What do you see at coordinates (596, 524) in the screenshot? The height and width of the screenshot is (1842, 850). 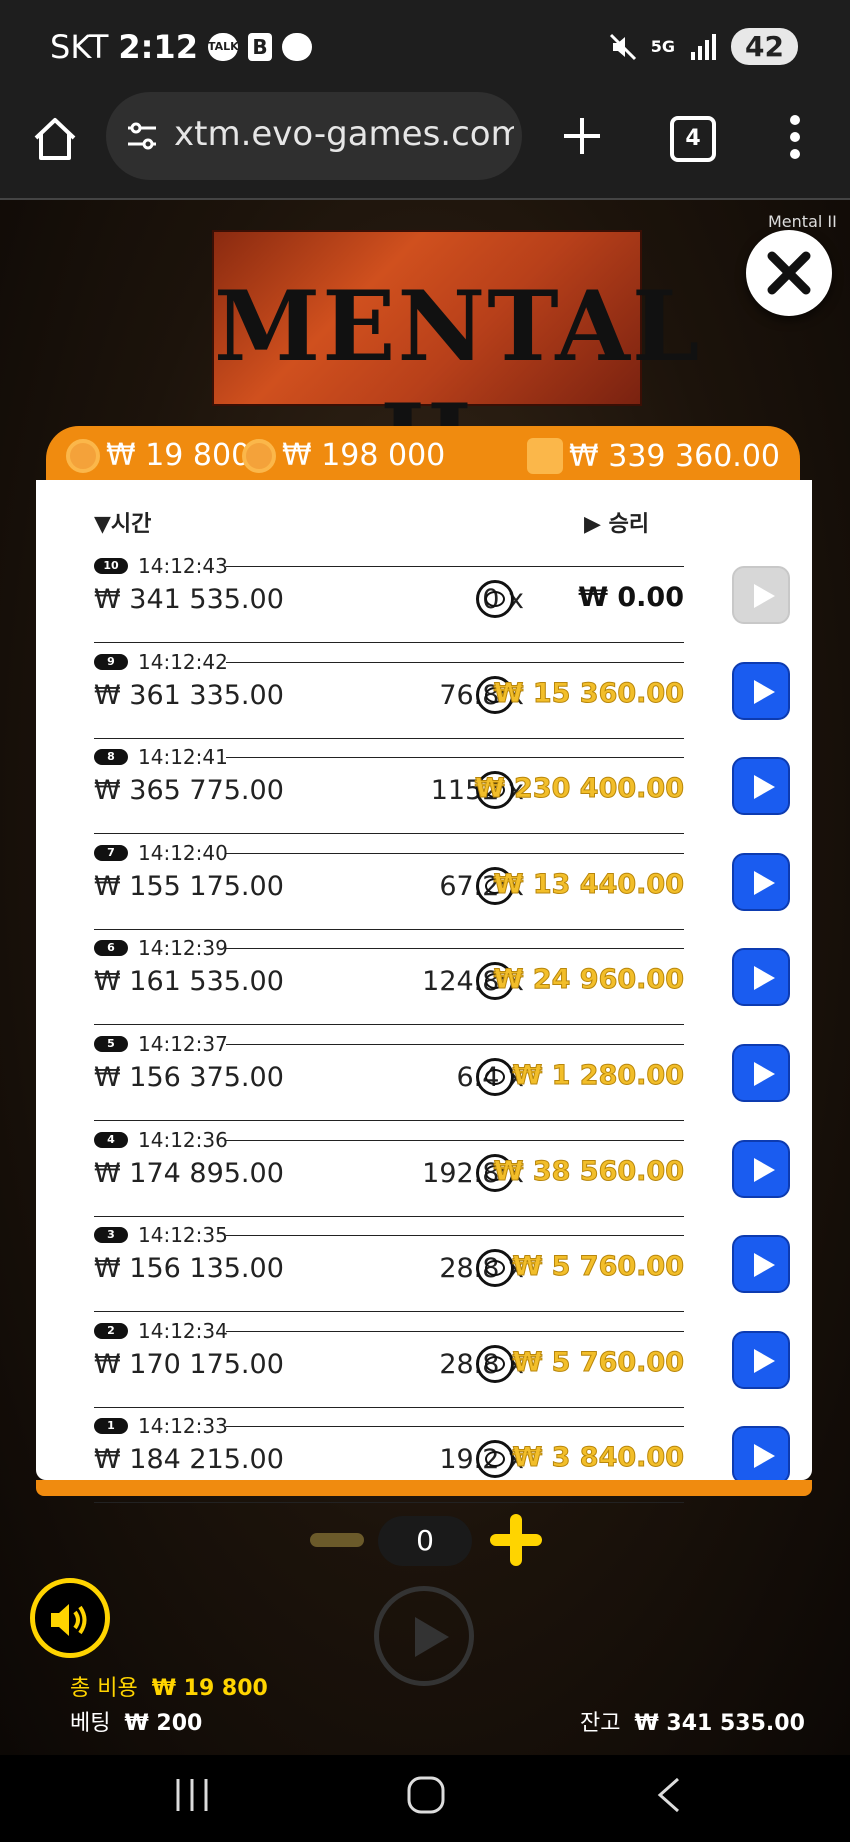 I see `sort-right-icon: ▶` at bounding box center [596, 524].